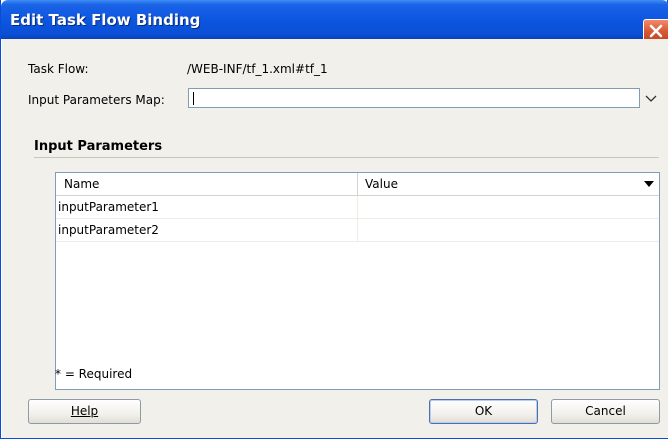  What do you see at coordinates (193, 98) in the screenshot?
I see `text-caret` at bounding box center [193, 98].